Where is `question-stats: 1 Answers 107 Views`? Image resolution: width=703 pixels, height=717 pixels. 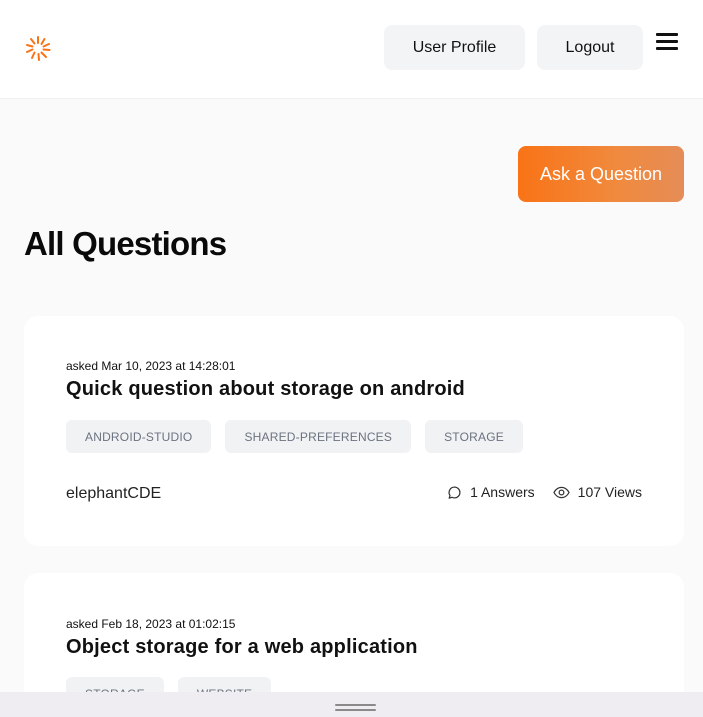 question-stats: 1 Answers 107 Views is located at coordinates (544, 492).